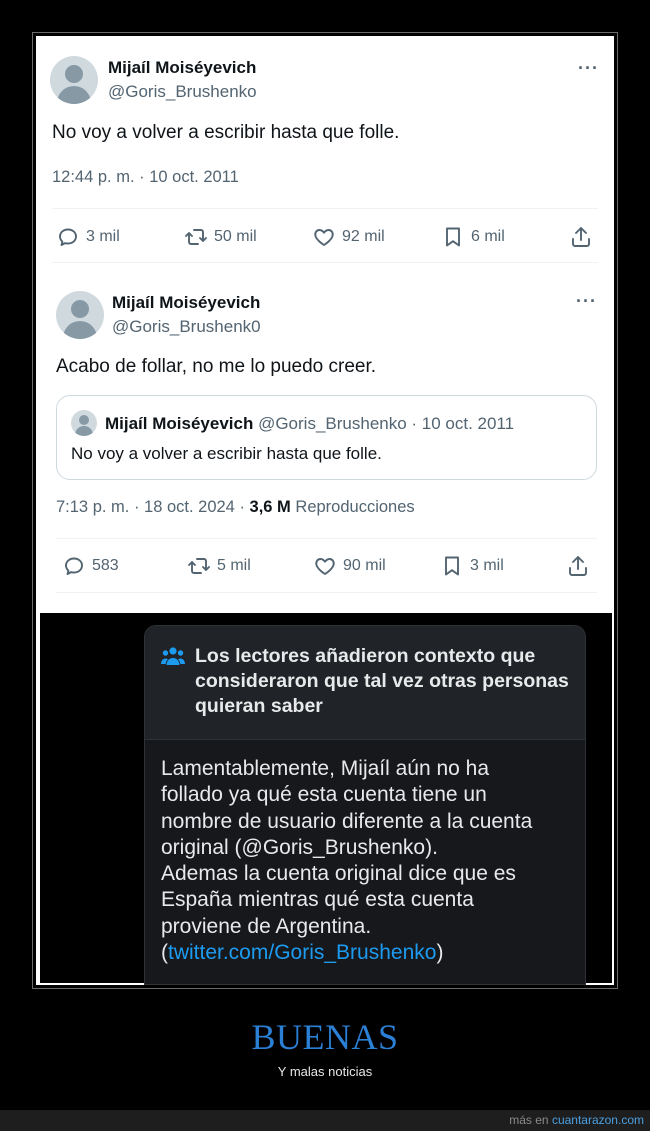 This screenshot has width=650, height=1131. I want to click on repost-button: 5 mil, so click(219, 566).